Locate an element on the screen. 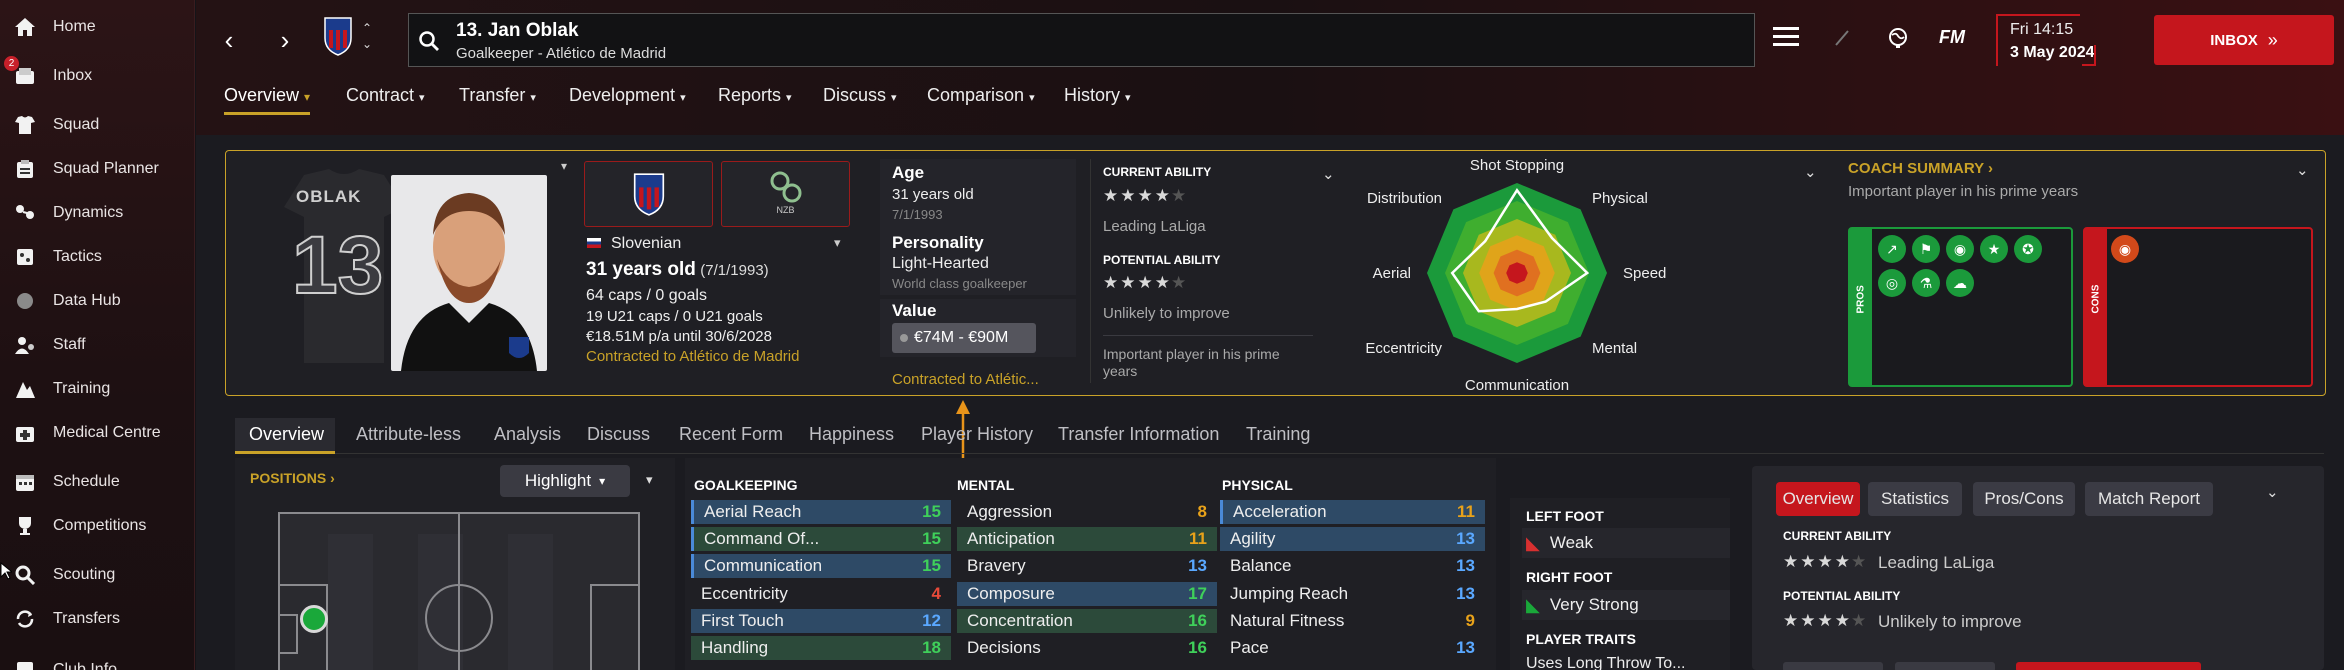 The height and width of the screenshot is (670, 2344). attribute-row: Command Of... 15 is located at coordinates (821, 539).